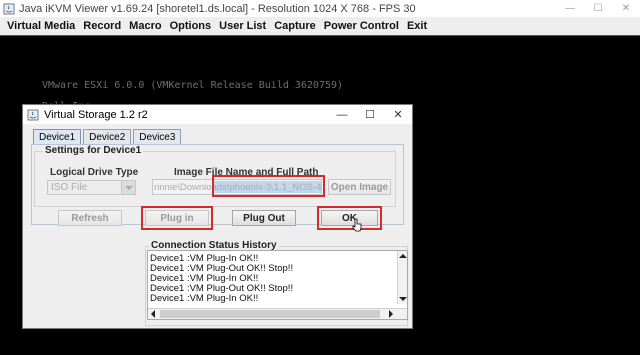 This screenshot has width=640, height=355. I want to click on scroll-right-icon, so click(391, 314).